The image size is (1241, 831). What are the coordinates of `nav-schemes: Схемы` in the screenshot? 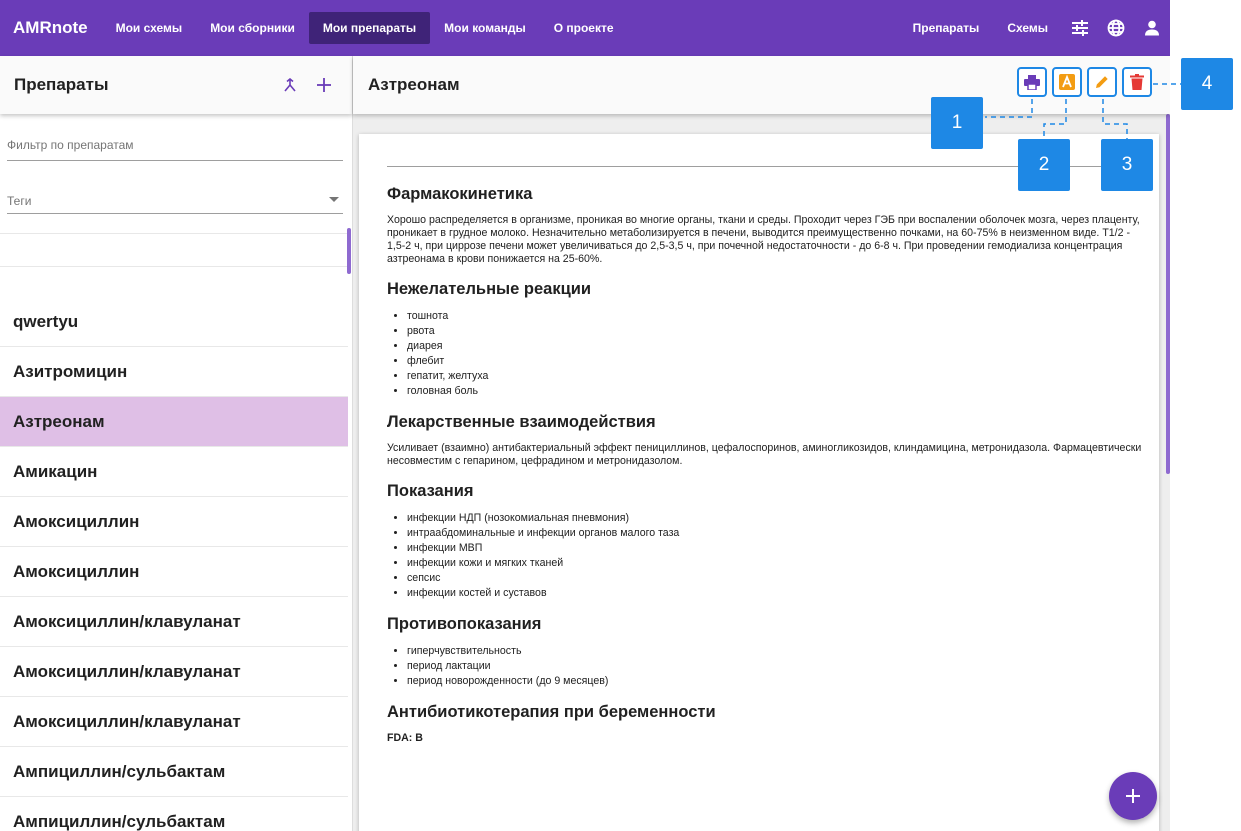 It's located at (1027, 28).